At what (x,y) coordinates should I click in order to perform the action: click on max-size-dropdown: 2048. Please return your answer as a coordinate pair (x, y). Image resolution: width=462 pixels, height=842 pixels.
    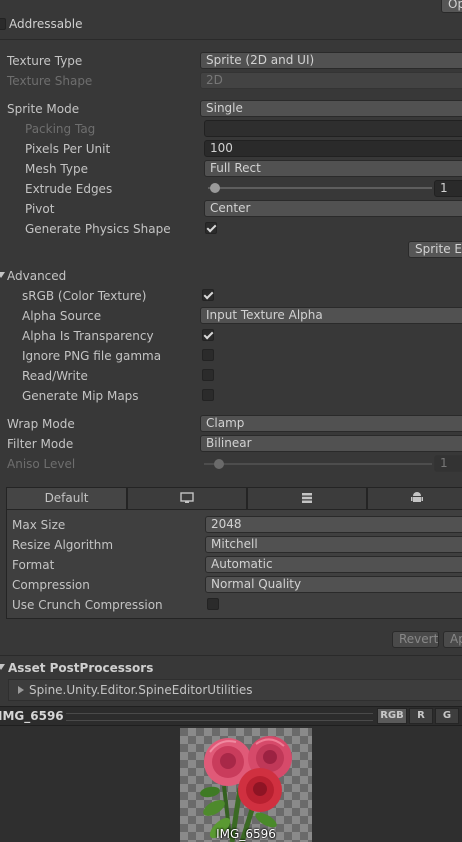
    Looking at the image, I should click on (333, 524).